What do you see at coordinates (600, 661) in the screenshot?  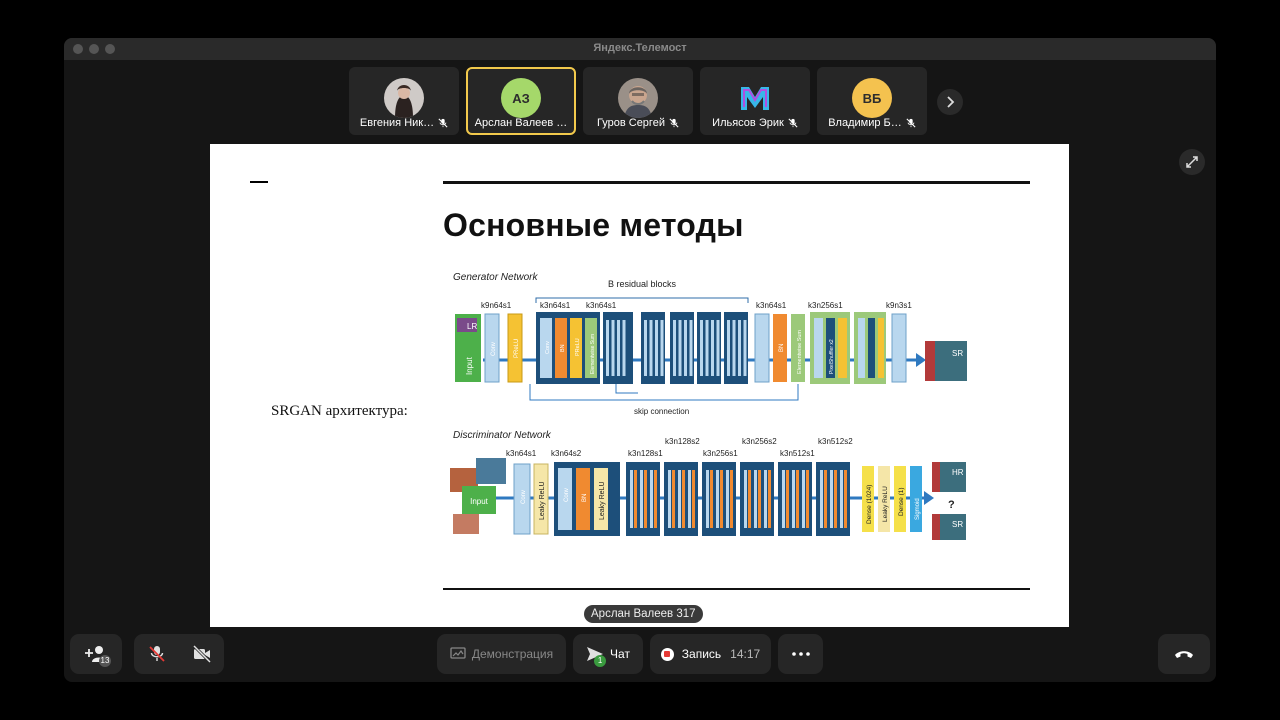 I see `chat-unread-badge: 1` at bounding box center [600, 661].